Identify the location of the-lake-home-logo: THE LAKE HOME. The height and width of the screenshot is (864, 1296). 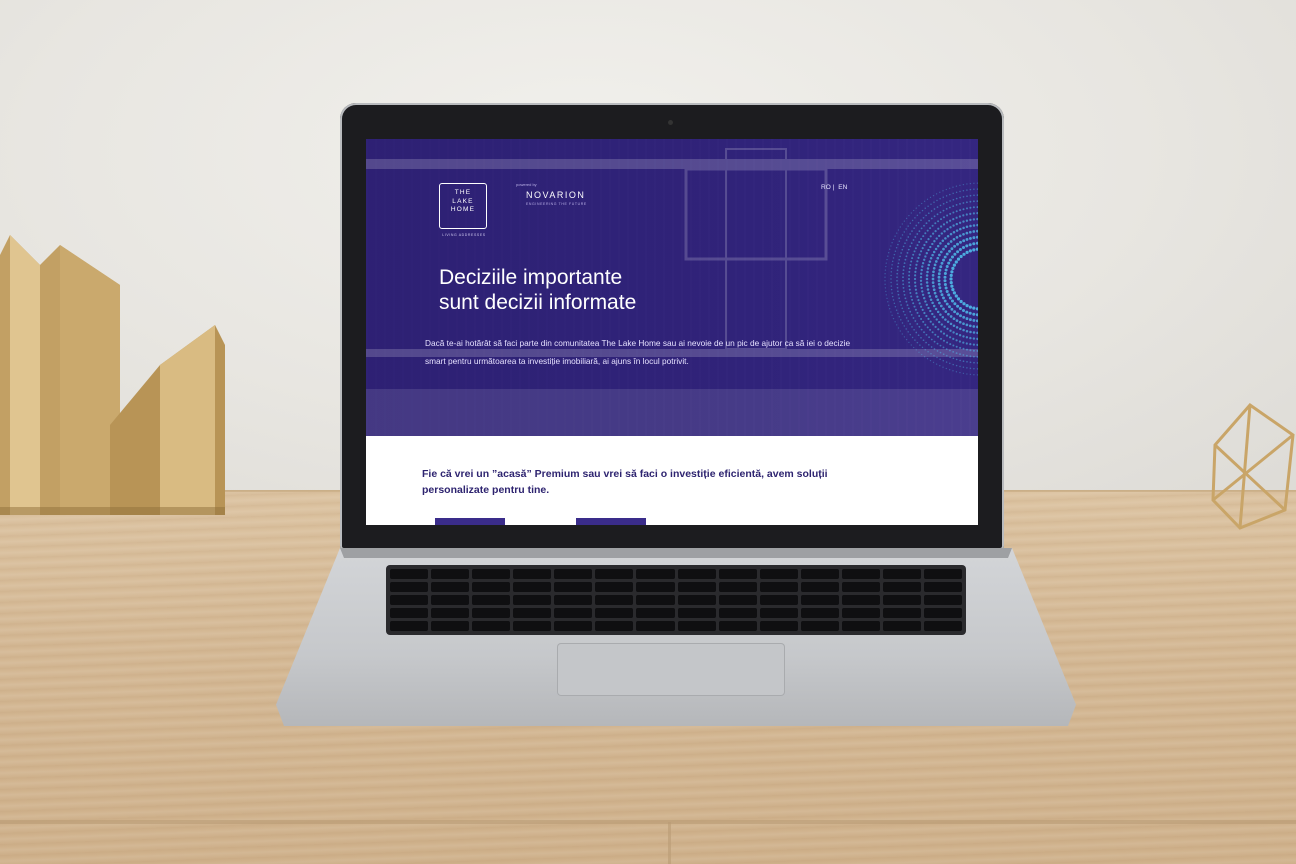
(463, 206).